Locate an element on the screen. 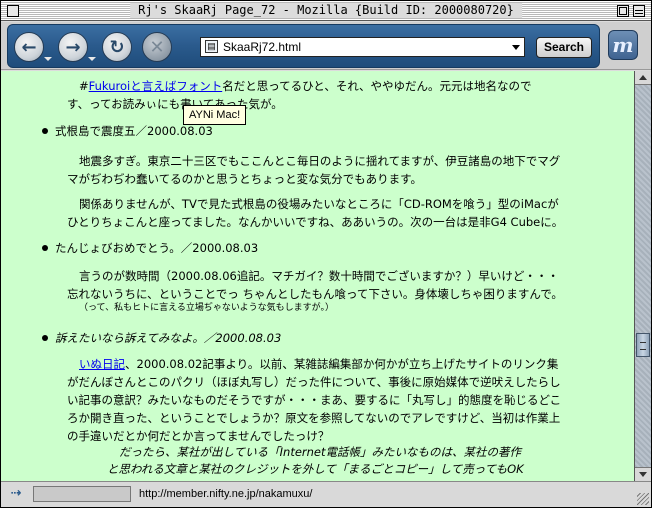 The height and width of the screenshot is (508, 652). forward-button: → is located at coordinates (73, 47).